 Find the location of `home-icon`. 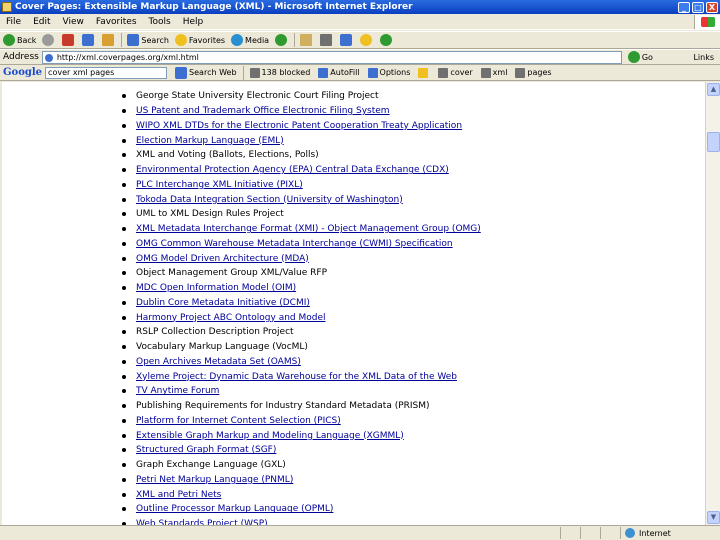

home-icon is located at coordinates (108, 40).